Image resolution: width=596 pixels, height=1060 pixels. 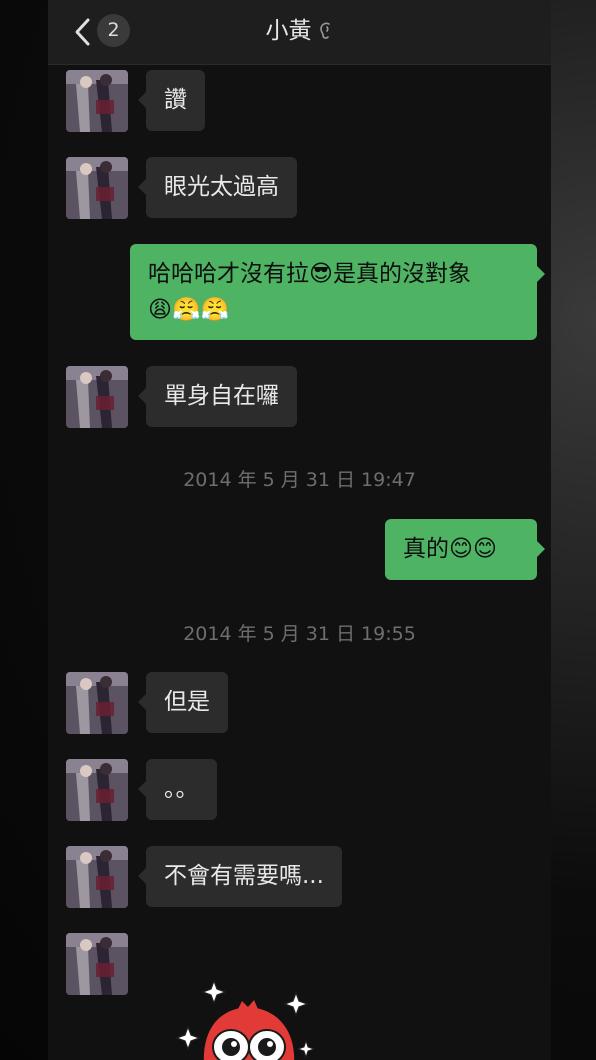 I want to click on incoming-bubble: 但是, so click(x=183, y=702).